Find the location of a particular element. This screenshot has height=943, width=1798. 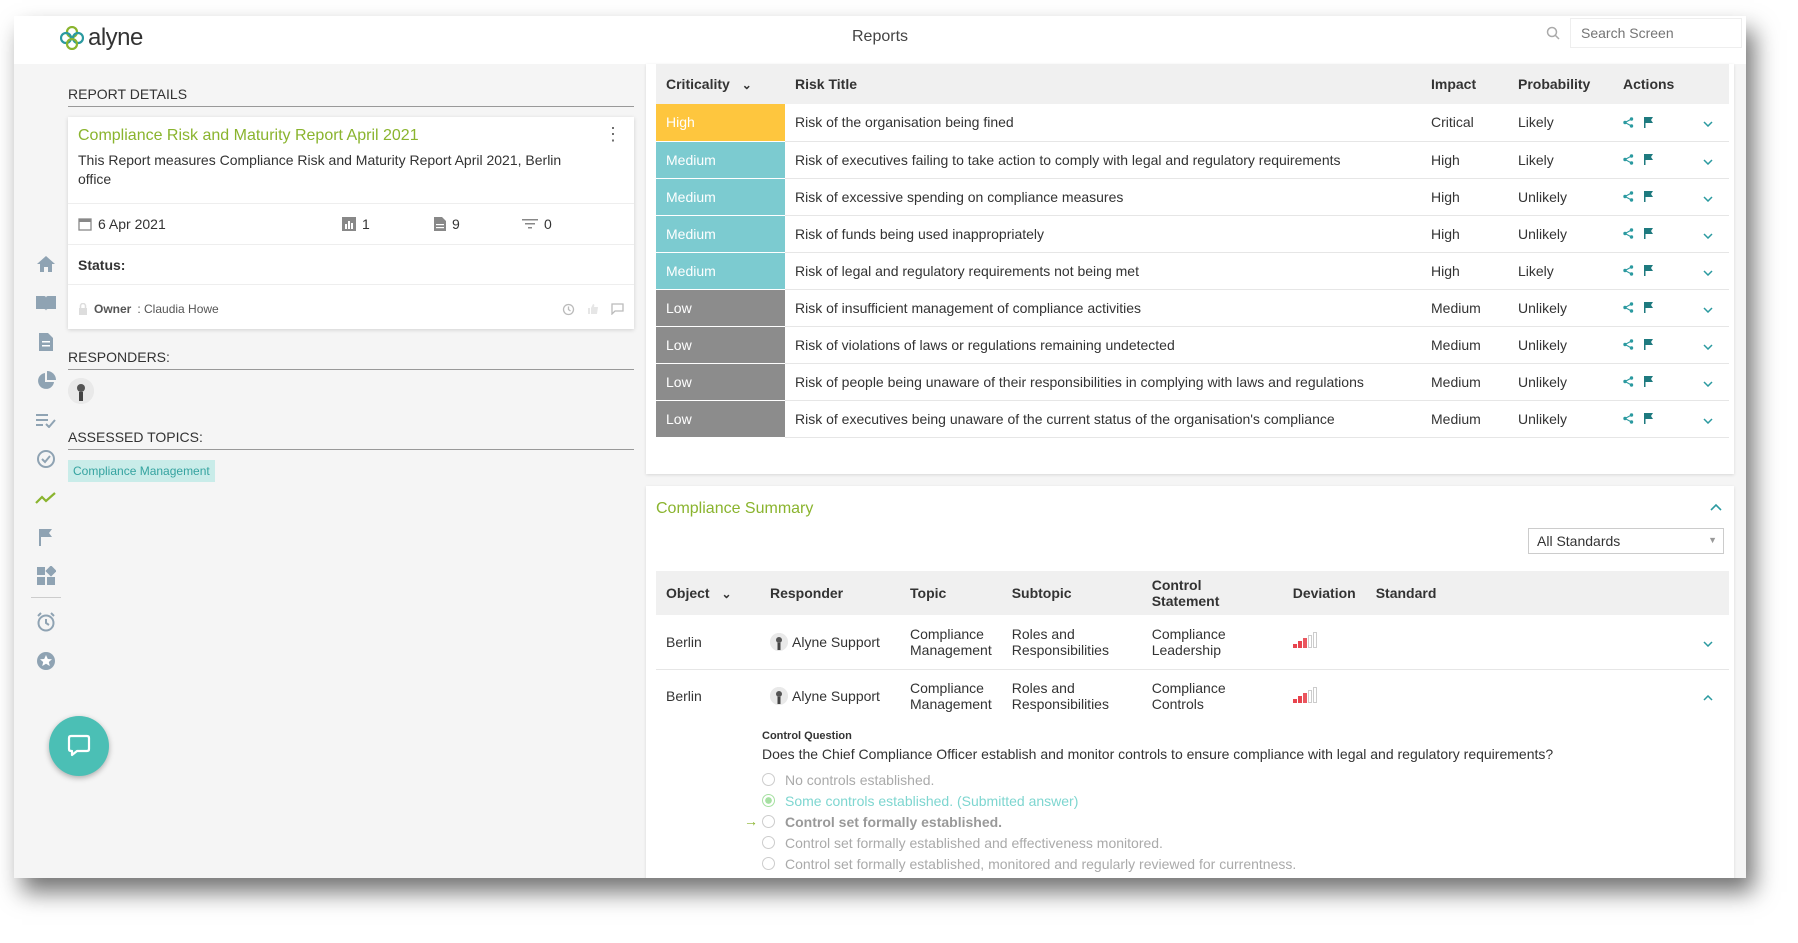

person-icon is located at coordinates (779, 696).